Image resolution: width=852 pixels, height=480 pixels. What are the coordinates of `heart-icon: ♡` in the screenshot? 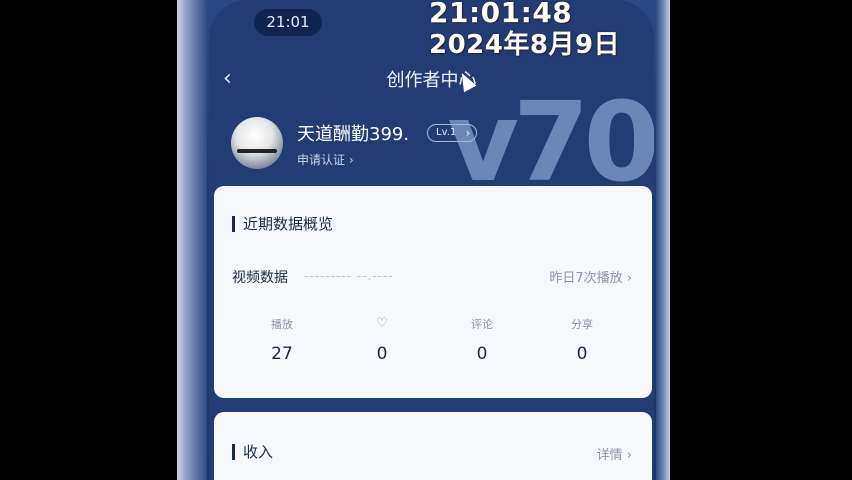 It's located at (382, 323).